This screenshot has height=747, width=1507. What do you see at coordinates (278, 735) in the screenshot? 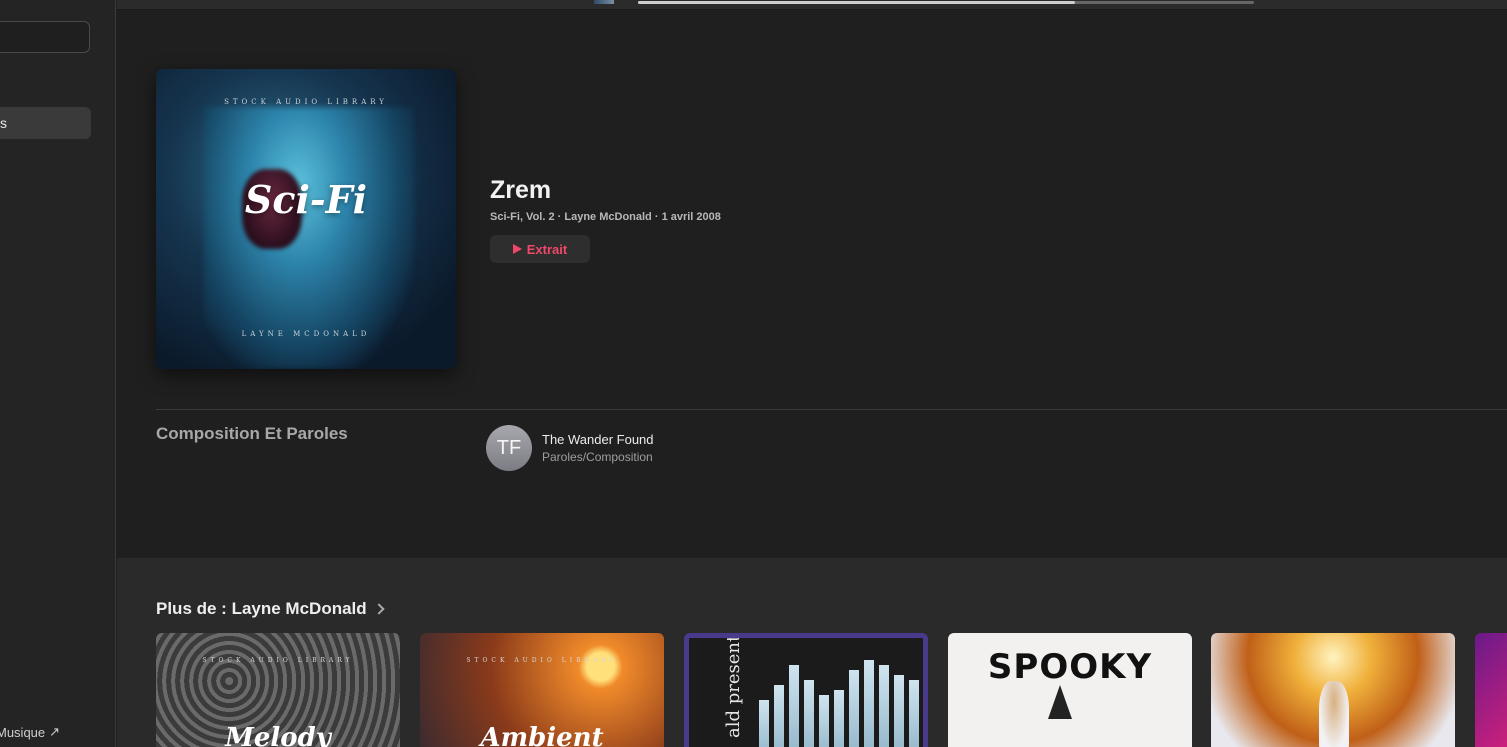
I see `album-title: Melody` at bounding box center [278, 735].